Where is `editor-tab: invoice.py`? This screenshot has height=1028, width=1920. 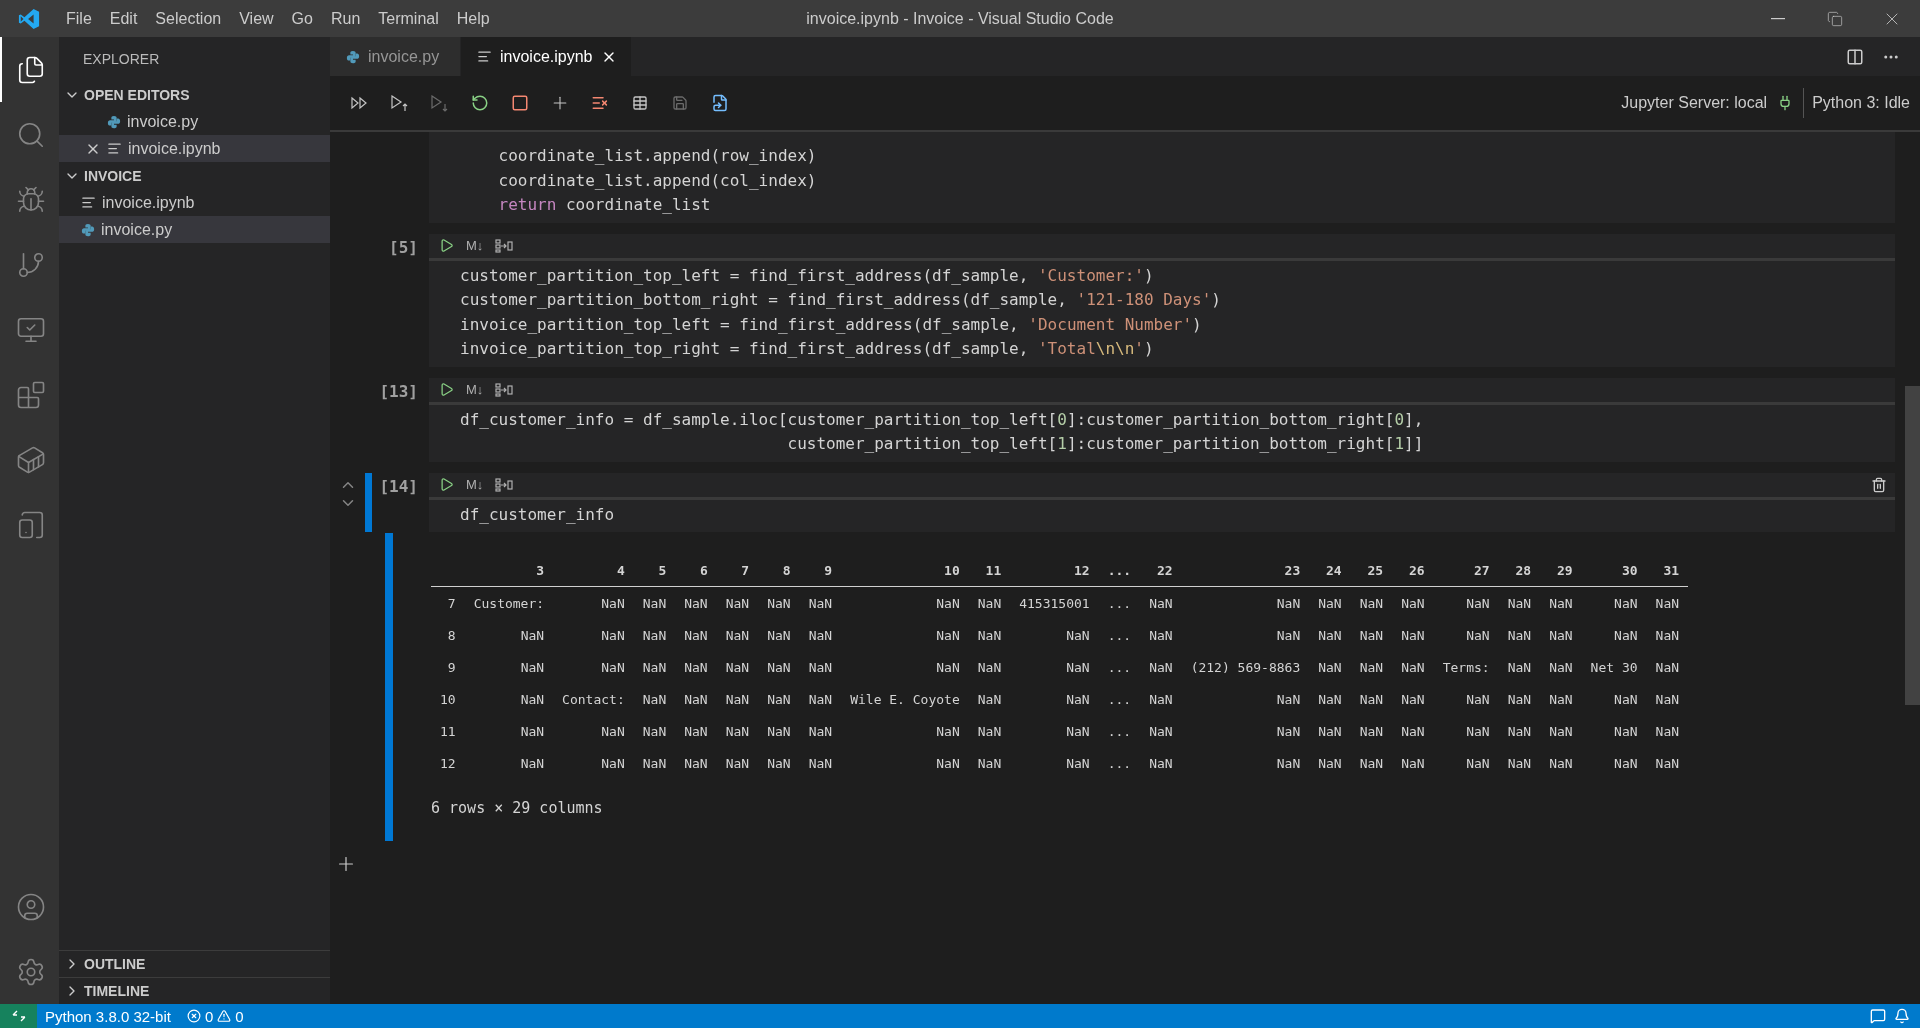 editor-tab: invoice.py is located at coordinates (395, 56).